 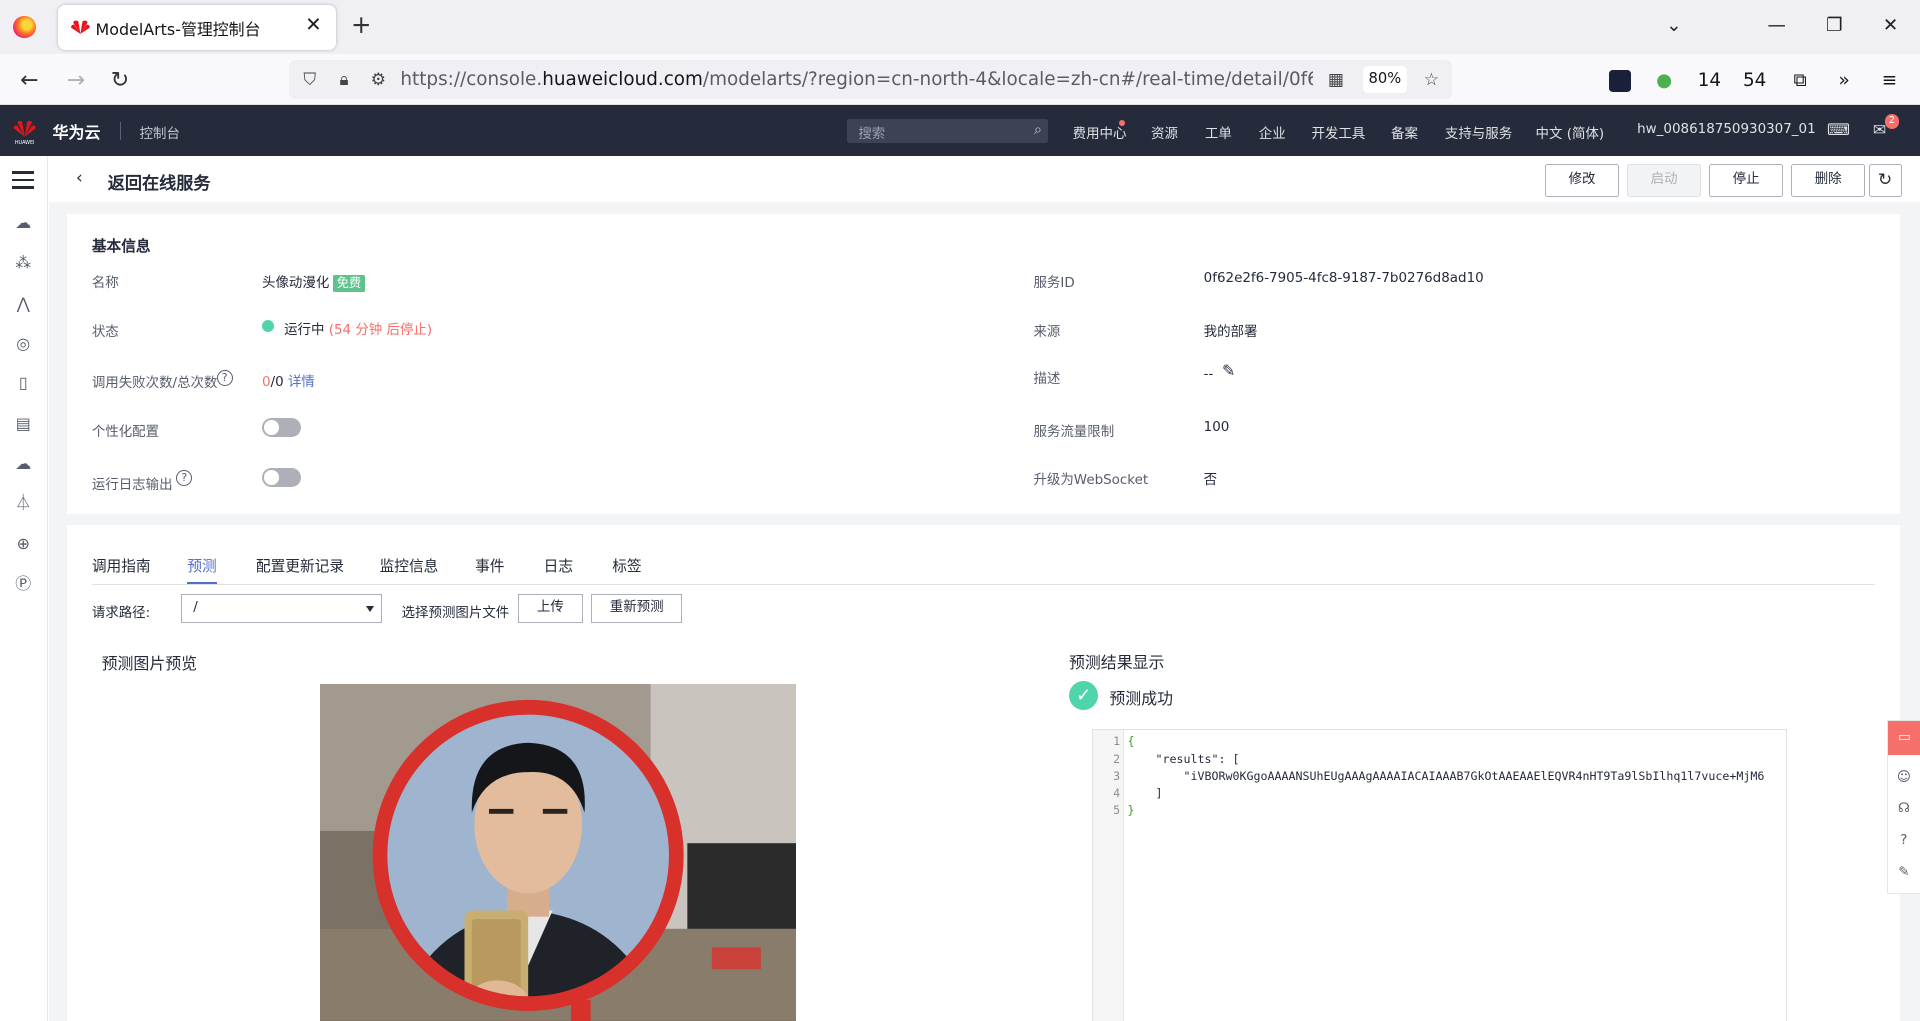 I want to click on nav-billing: 费用中心, so click(x=1100, y=132).